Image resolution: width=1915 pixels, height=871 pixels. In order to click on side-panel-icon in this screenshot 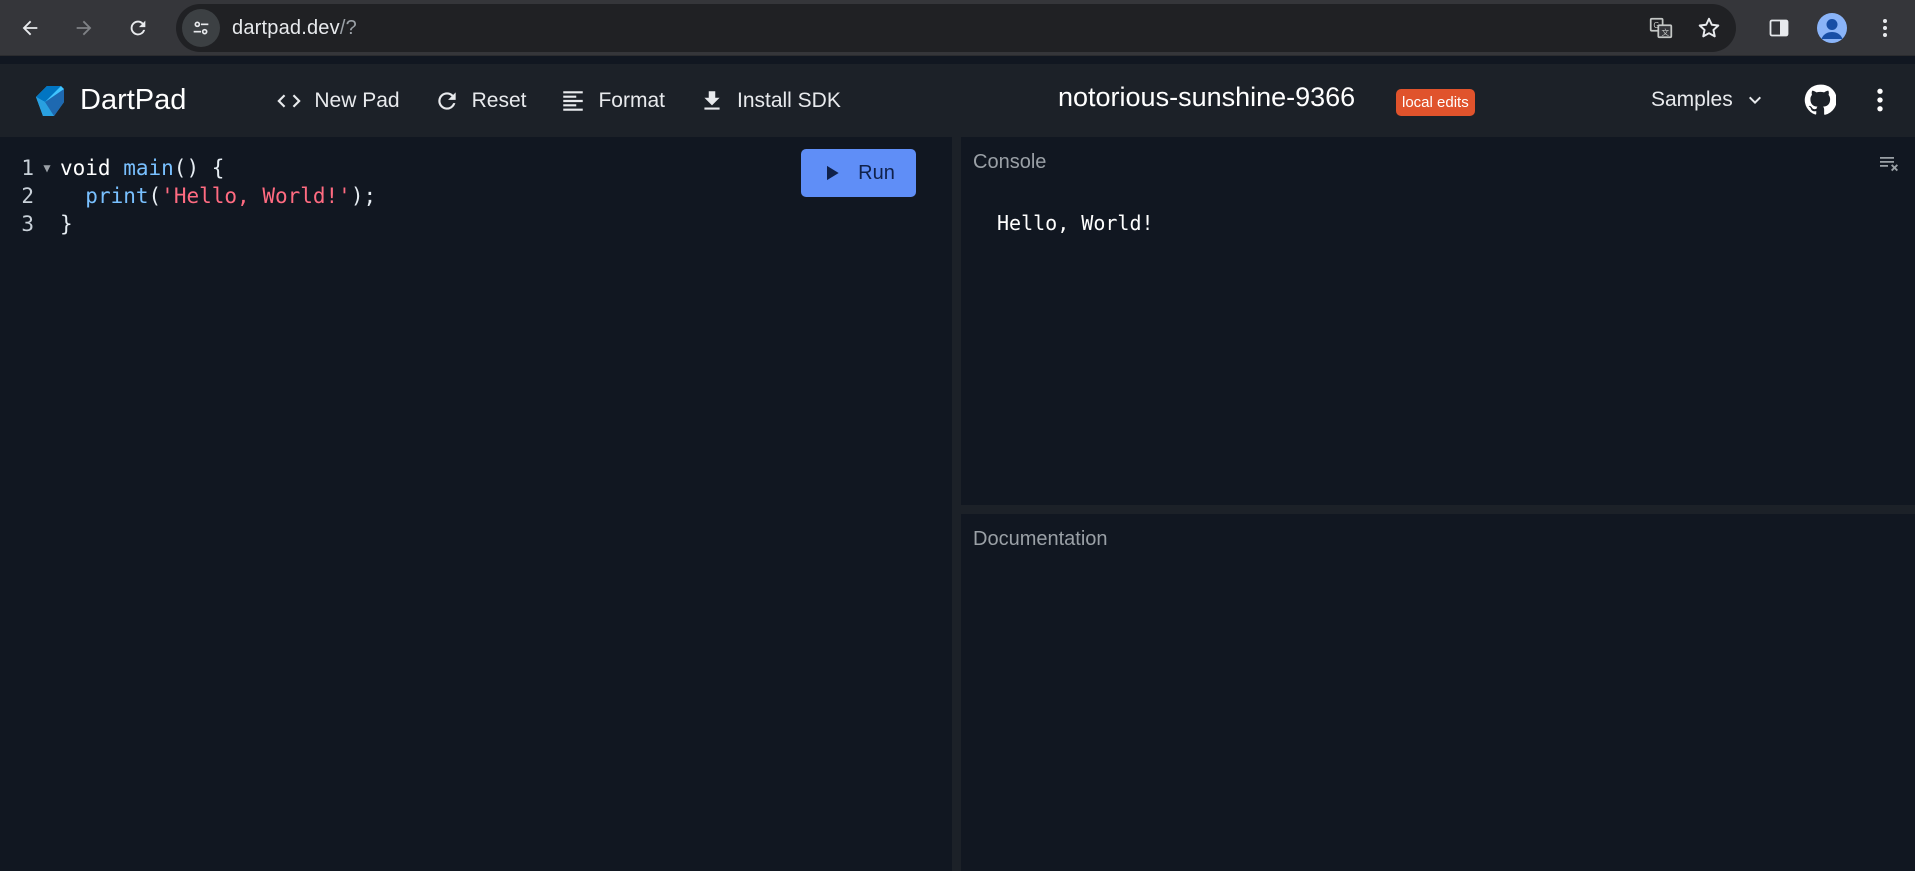, I will do `click(1779, 28)`.